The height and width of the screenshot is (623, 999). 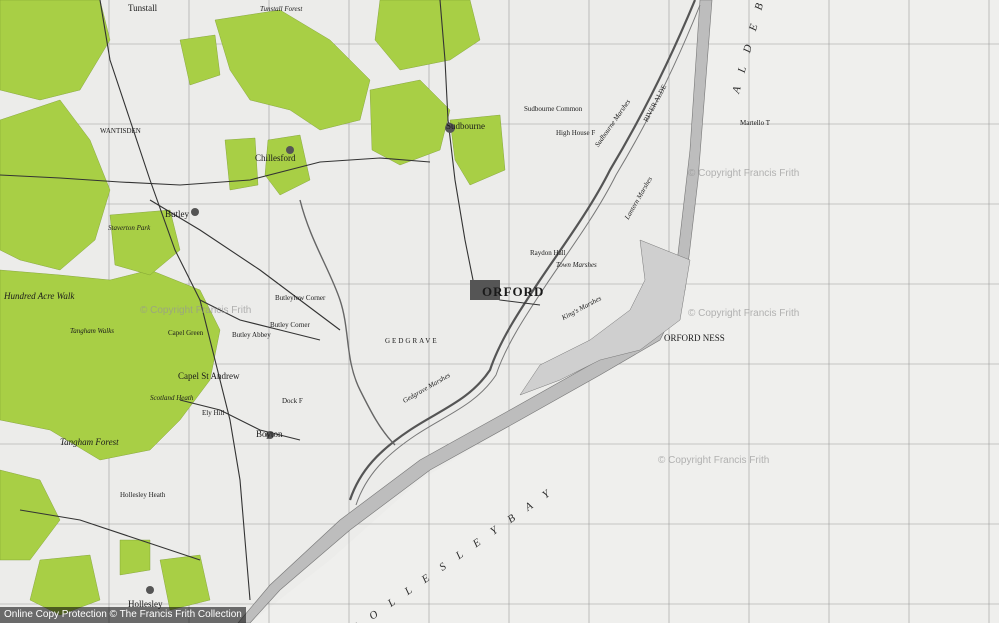 I want to click on label-hundred-acre-walk: Hundred Acre Walk, so click(x=39, y=296).